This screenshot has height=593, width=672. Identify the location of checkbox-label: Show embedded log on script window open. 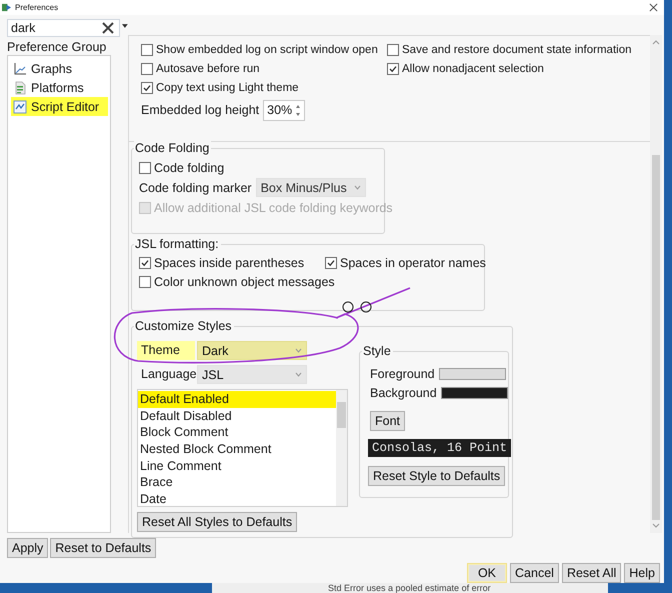
(267, 50).